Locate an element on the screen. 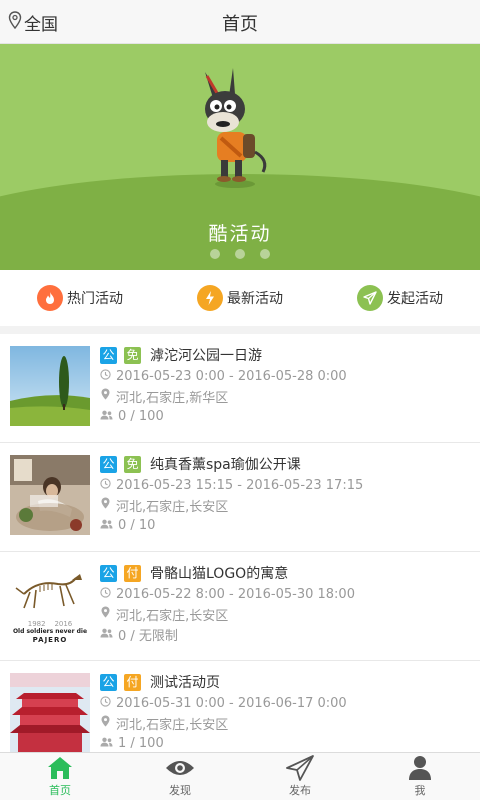  tab-publish: 发布 is located at coordinates (300, 776).